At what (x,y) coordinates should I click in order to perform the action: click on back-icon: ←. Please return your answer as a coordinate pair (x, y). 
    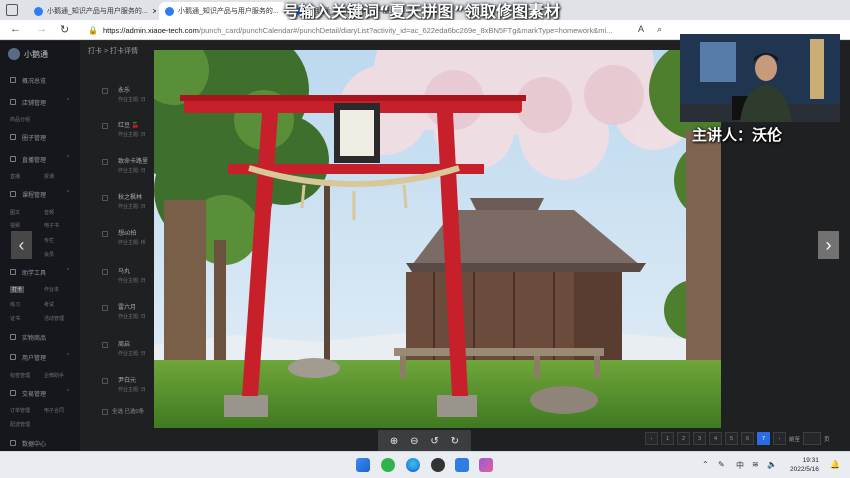
    Looking at the image, I should click on (15, 29).